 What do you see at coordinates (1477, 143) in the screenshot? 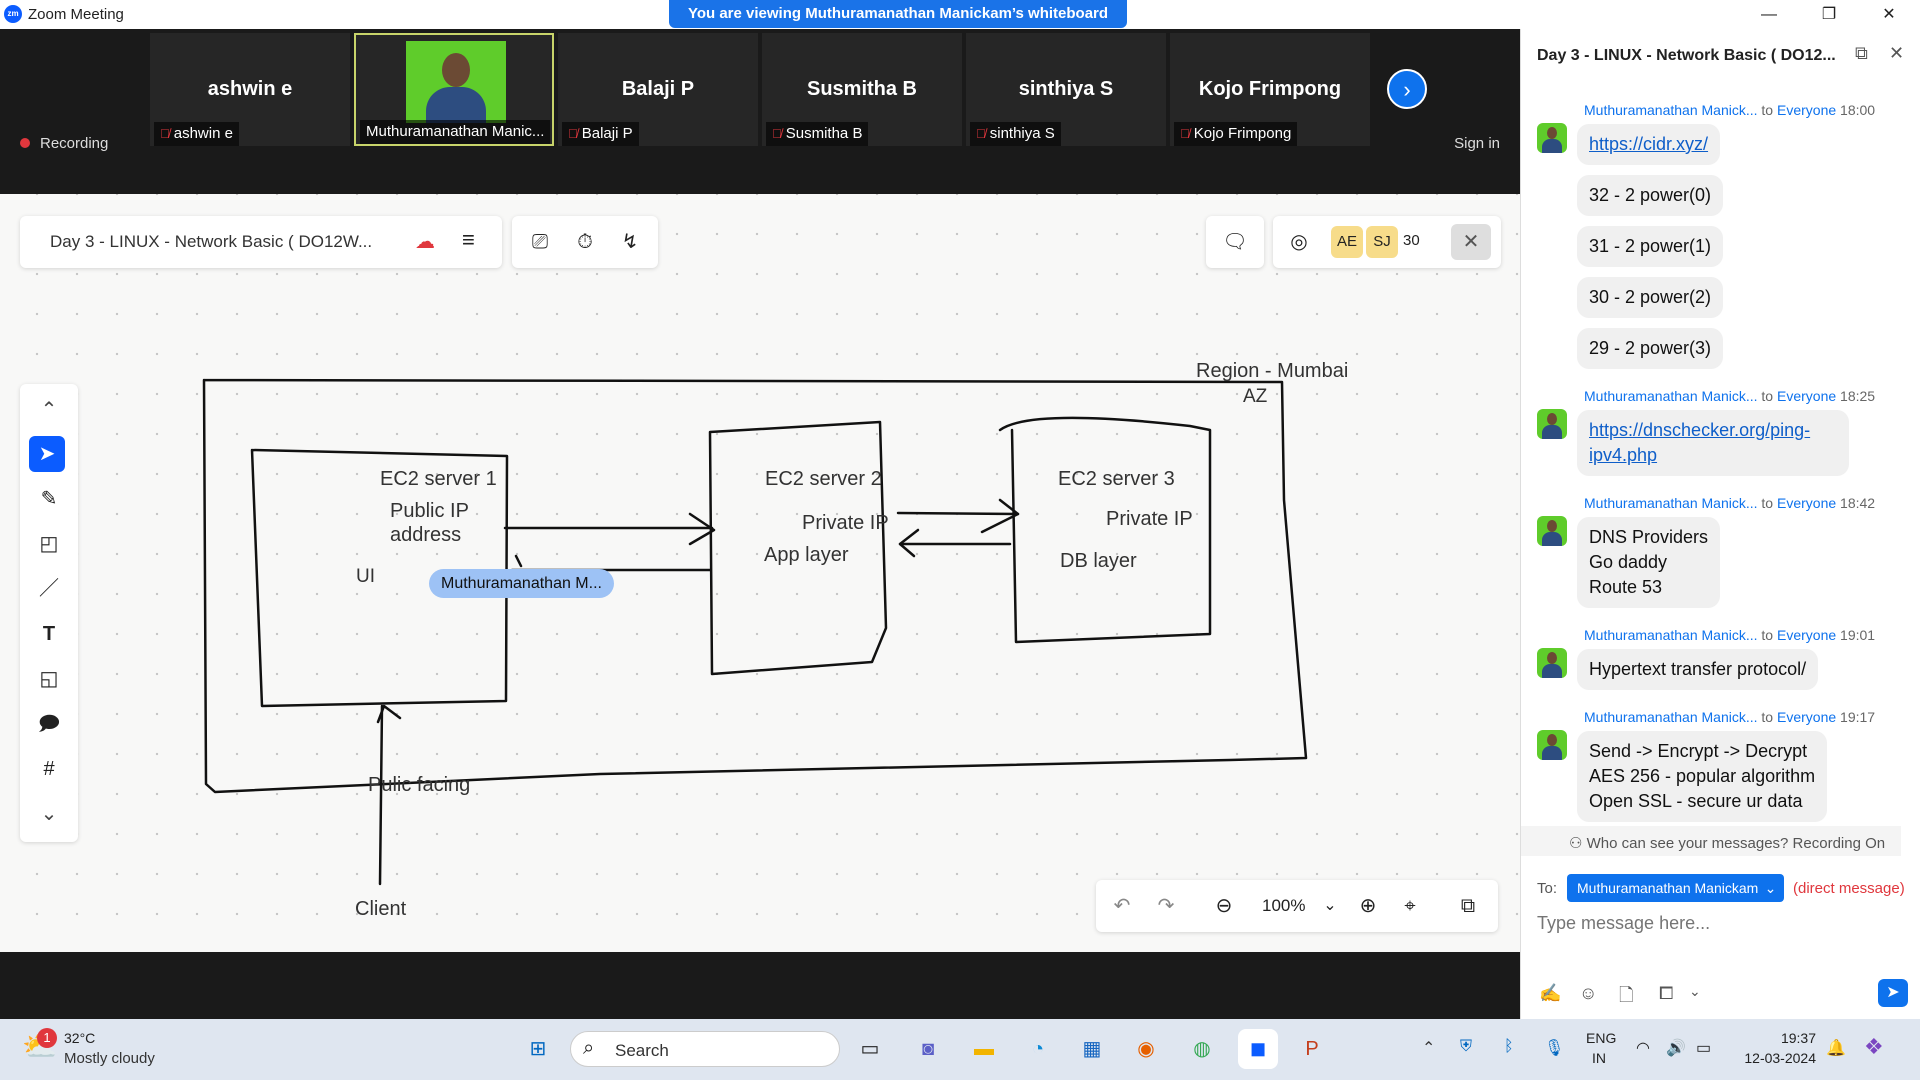
I see `sign-in-link: Sign in` at bounding box center [1477, 143].